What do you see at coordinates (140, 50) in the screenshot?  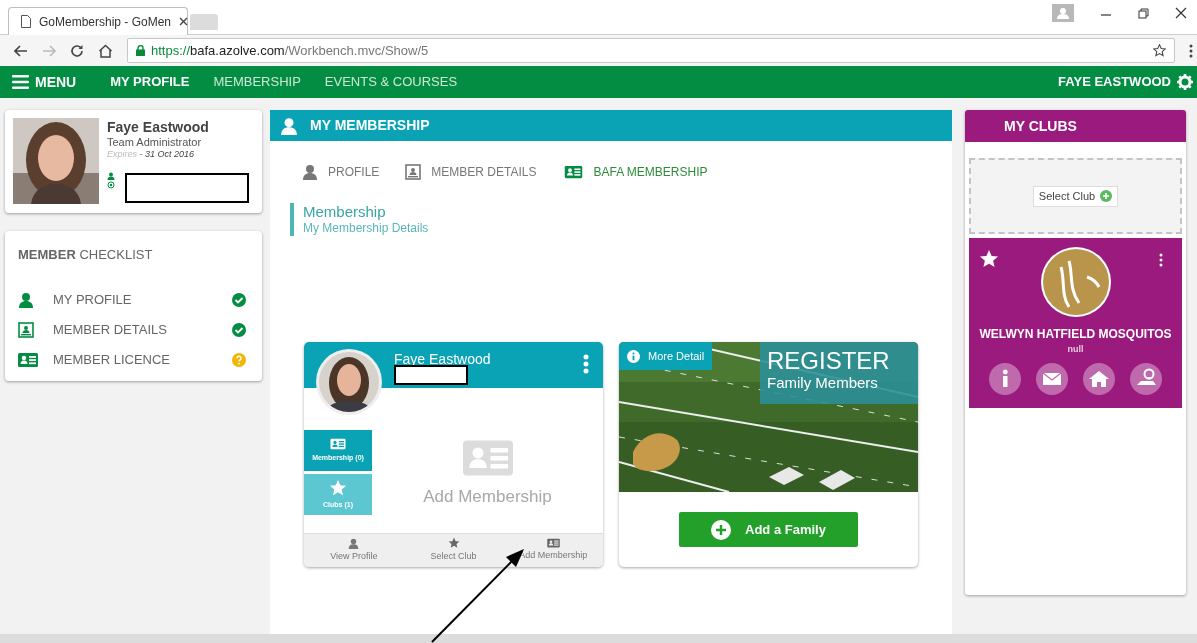 I see `lock-icon` at bounding box center [140, 50].